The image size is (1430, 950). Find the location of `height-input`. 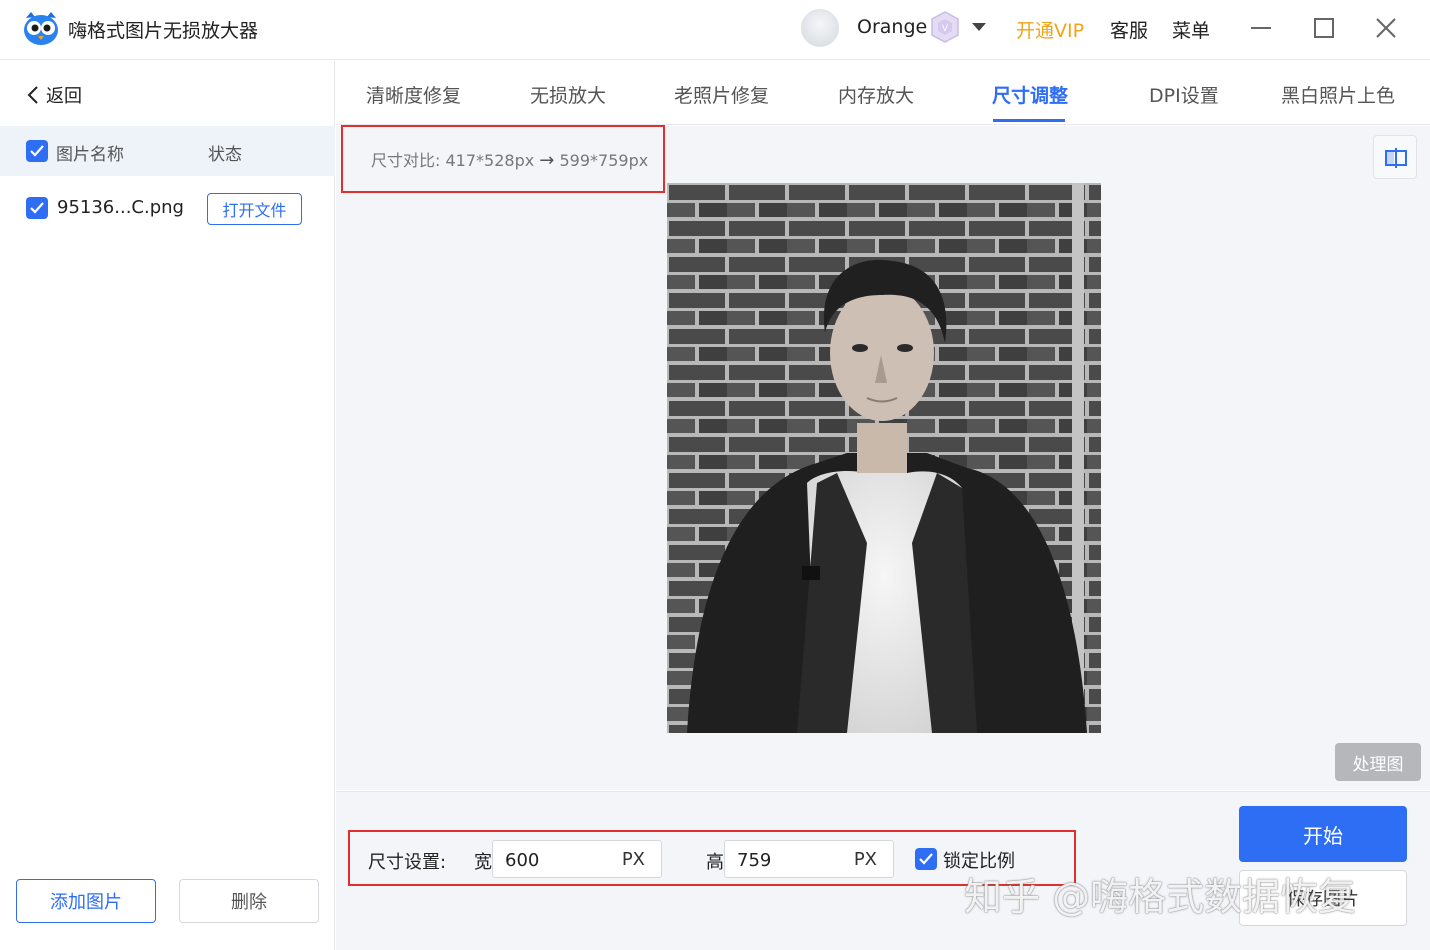

height-input is located at coordinates (792, 860).